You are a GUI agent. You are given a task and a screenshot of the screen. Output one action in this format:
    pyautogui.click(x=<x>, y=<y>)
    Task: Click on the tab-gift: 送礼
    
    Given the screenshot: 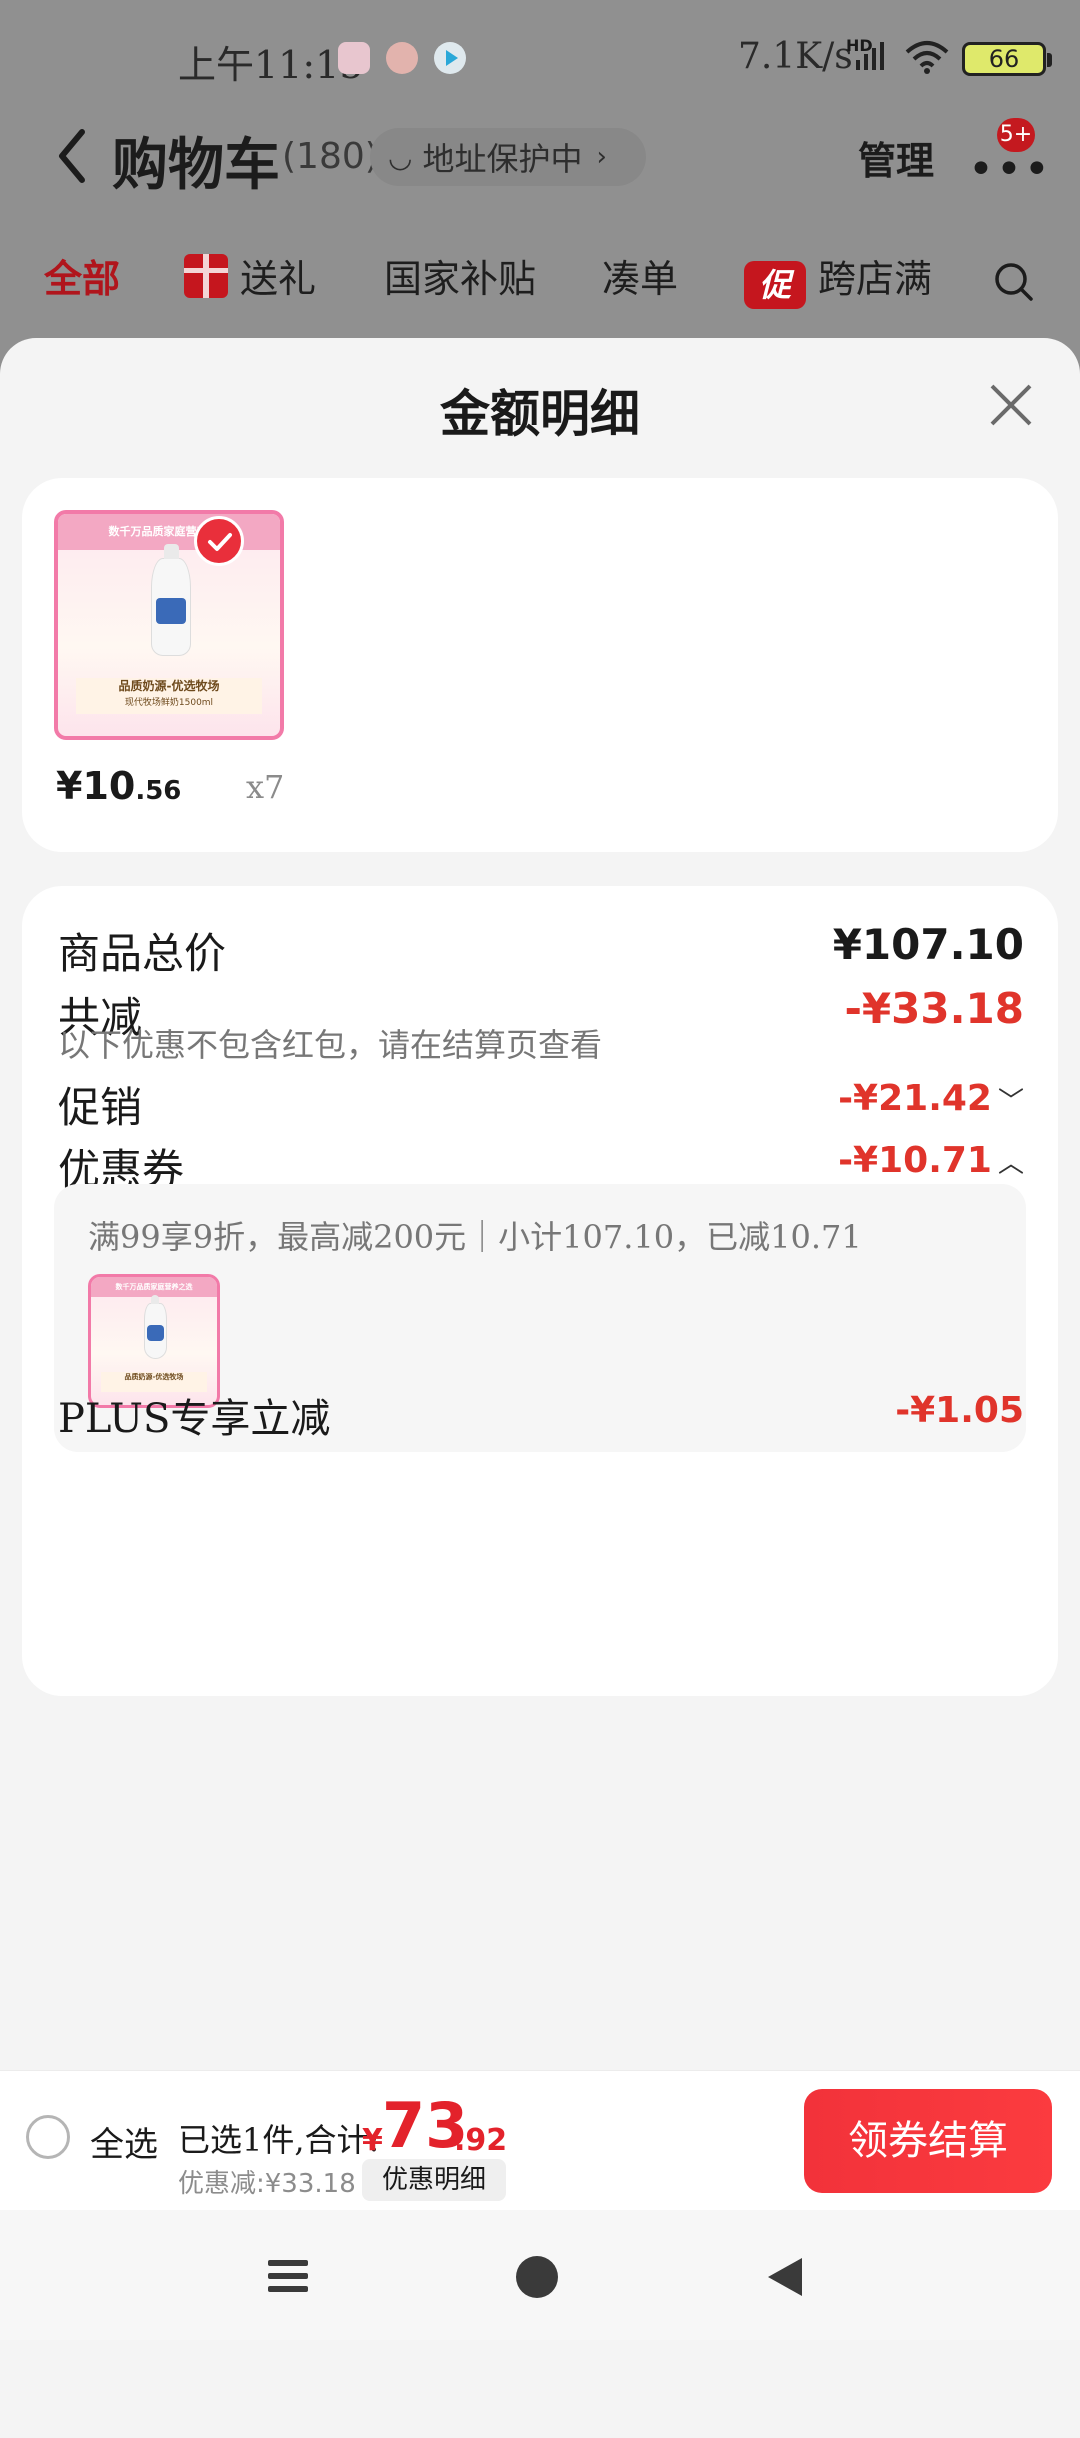 What is the action you would take?
    pyautogui.click(x=250, y=275)
    